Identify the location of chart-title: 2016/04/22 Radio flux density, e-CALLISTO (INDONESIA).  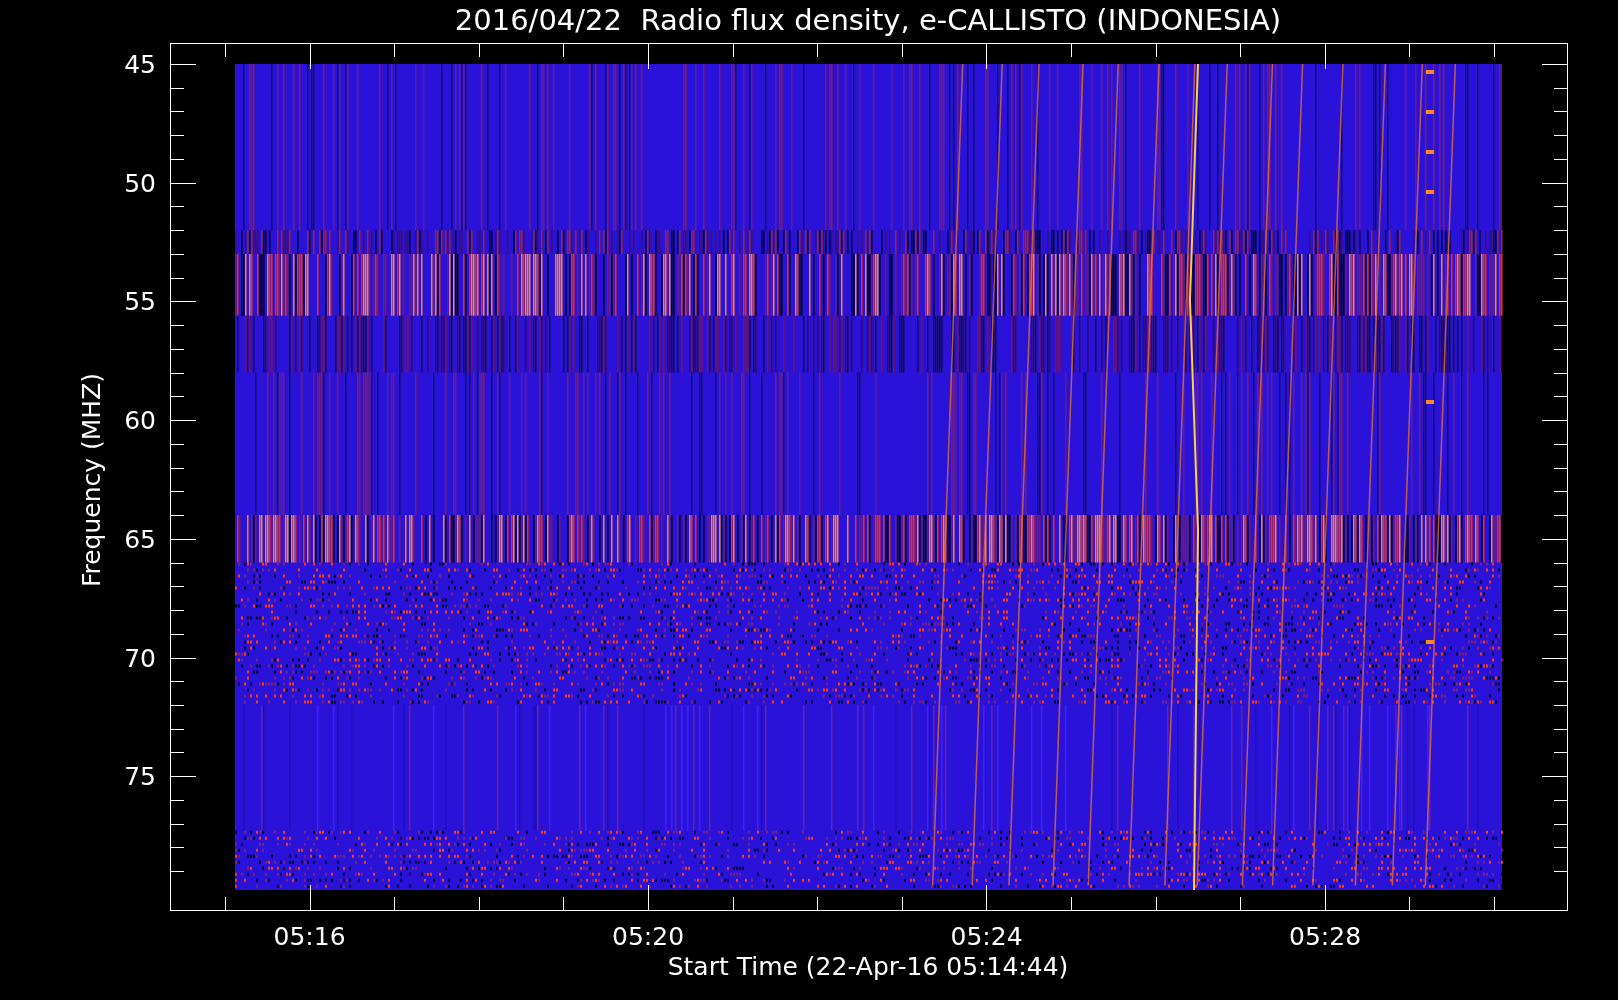
(868, 20).